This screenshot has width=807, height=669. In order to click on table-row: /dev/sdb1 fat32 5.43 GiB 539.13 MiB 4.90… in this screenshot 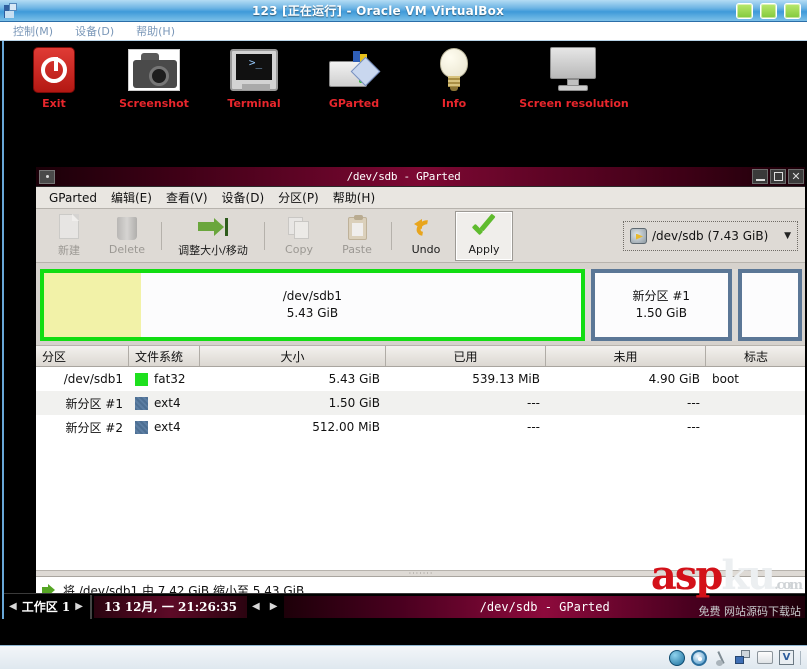, I will do `click(420, 379)`.